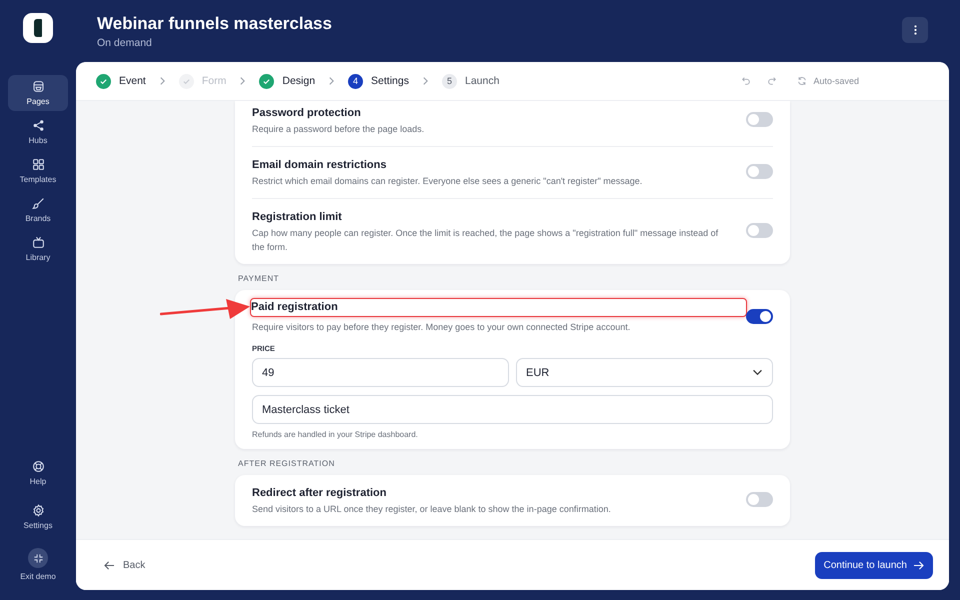 This screenshot has height=600, width=960. I want to click on helper-text: Refunds are handled in your Stripe dashboard., so click(335, 434).